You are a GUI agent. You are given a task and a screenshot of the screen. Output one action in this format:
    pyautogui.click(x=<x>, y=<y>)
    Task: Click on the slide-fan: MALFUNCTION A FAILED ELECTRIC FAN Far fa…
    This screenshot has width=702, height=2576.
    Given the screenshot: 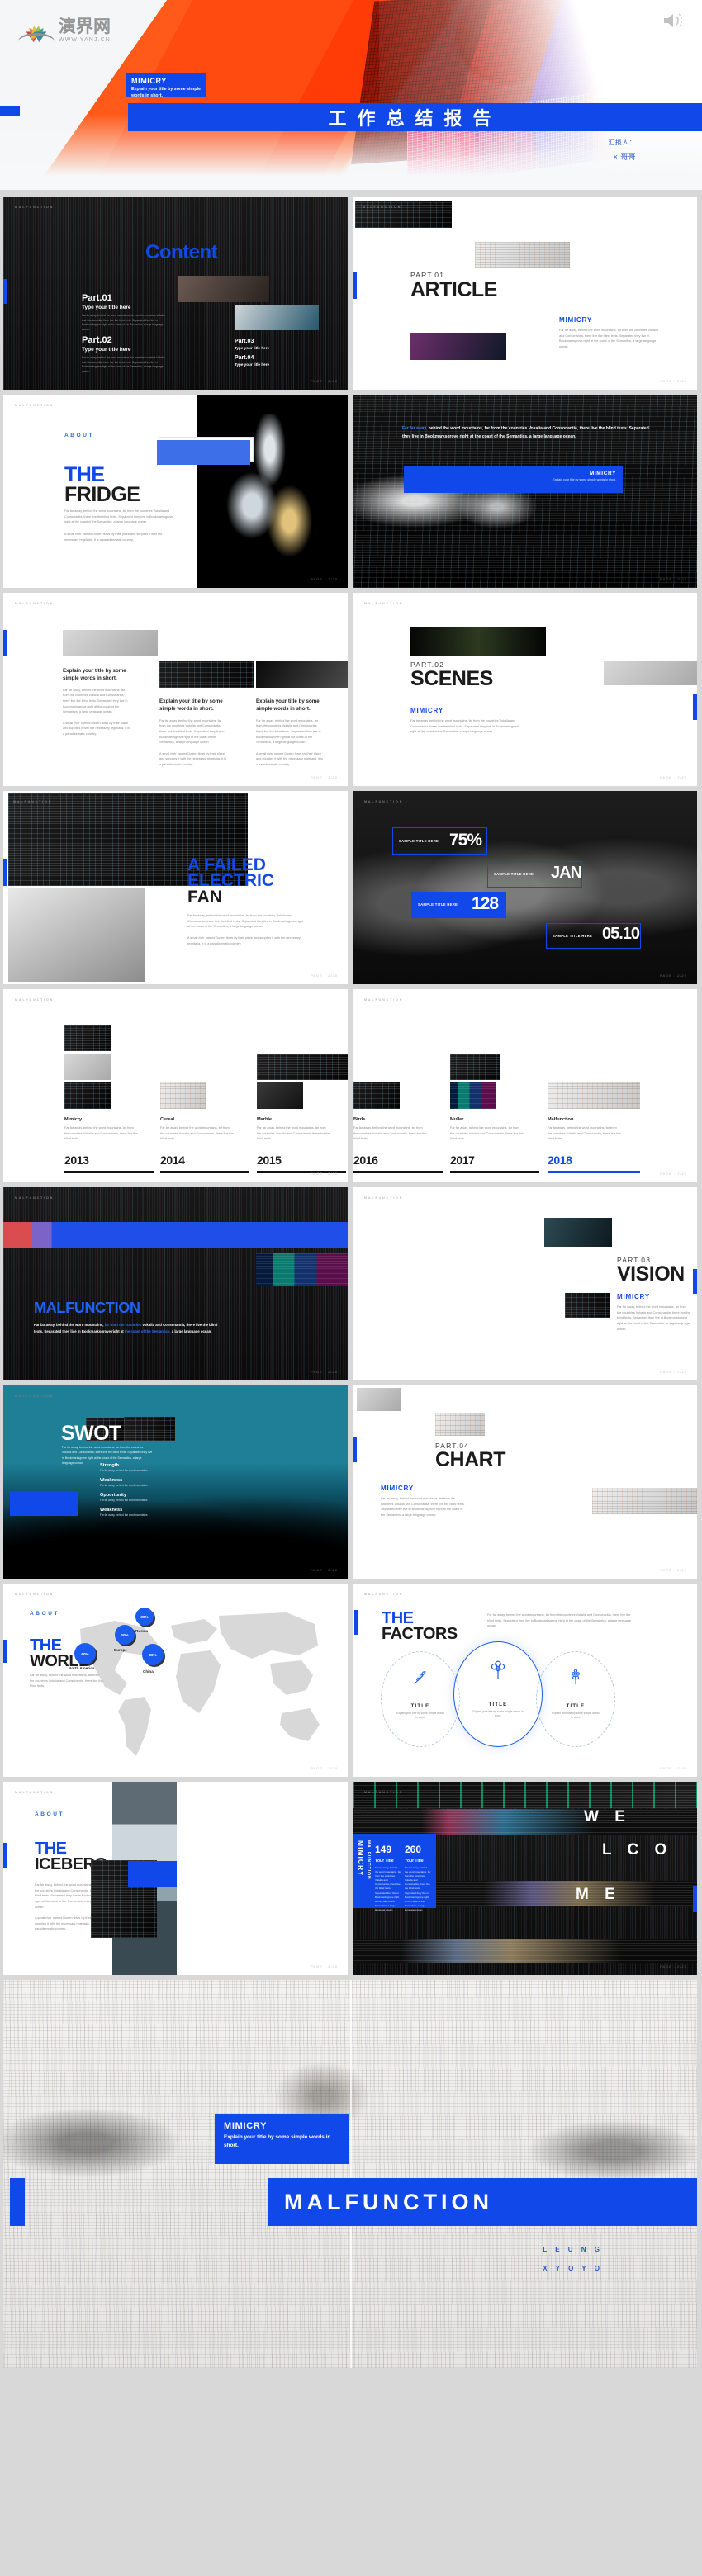 What is the action you would take?
    pyautogui.click(x=175, y=887)
    